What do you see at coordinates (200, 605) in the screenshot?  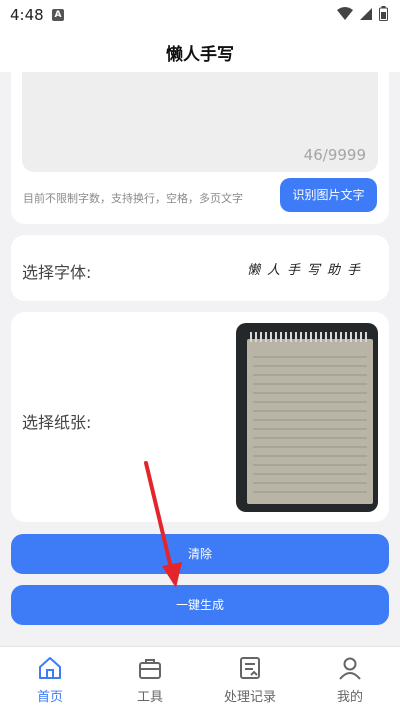 I see `generate-button: 一键生成` at bounding box center [200, 605].